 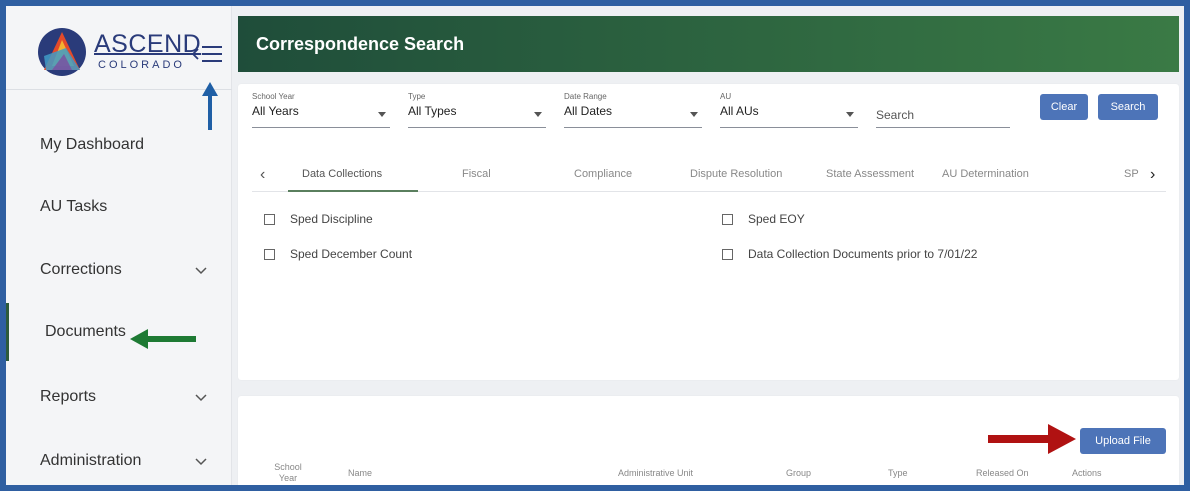 I want to click on sidebar-item-label: Documents, so click(x=85, y=331).